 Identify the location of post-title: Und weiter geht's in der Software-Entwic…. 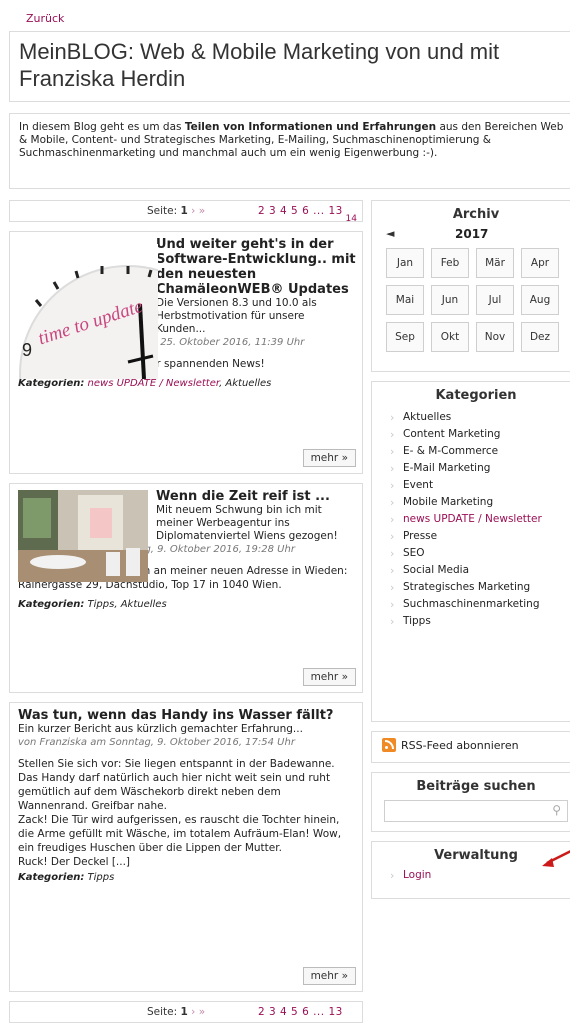
(256, 267).